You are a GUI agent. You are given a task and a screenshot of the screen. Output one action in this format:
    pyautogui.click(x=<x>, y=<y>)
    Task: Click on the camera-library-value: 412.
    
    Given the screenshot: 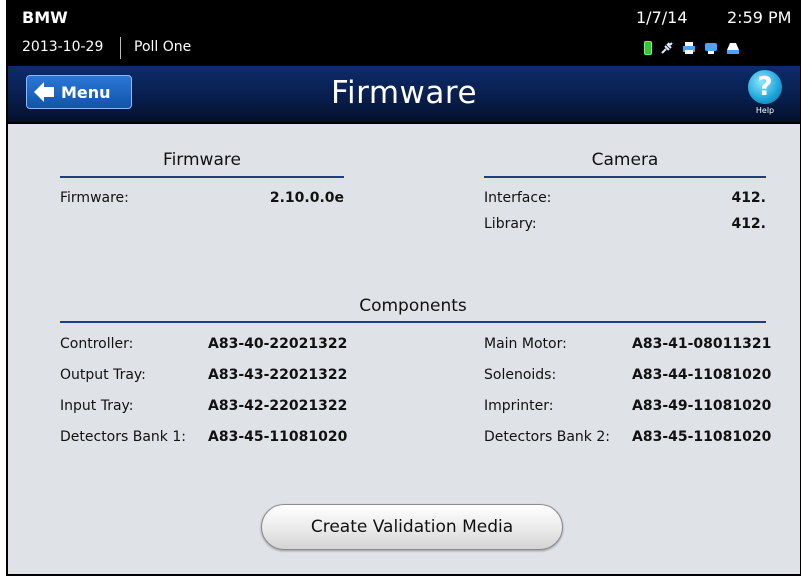 What is the action you would take?
    pyautogui.click(x=748, y=224)
    